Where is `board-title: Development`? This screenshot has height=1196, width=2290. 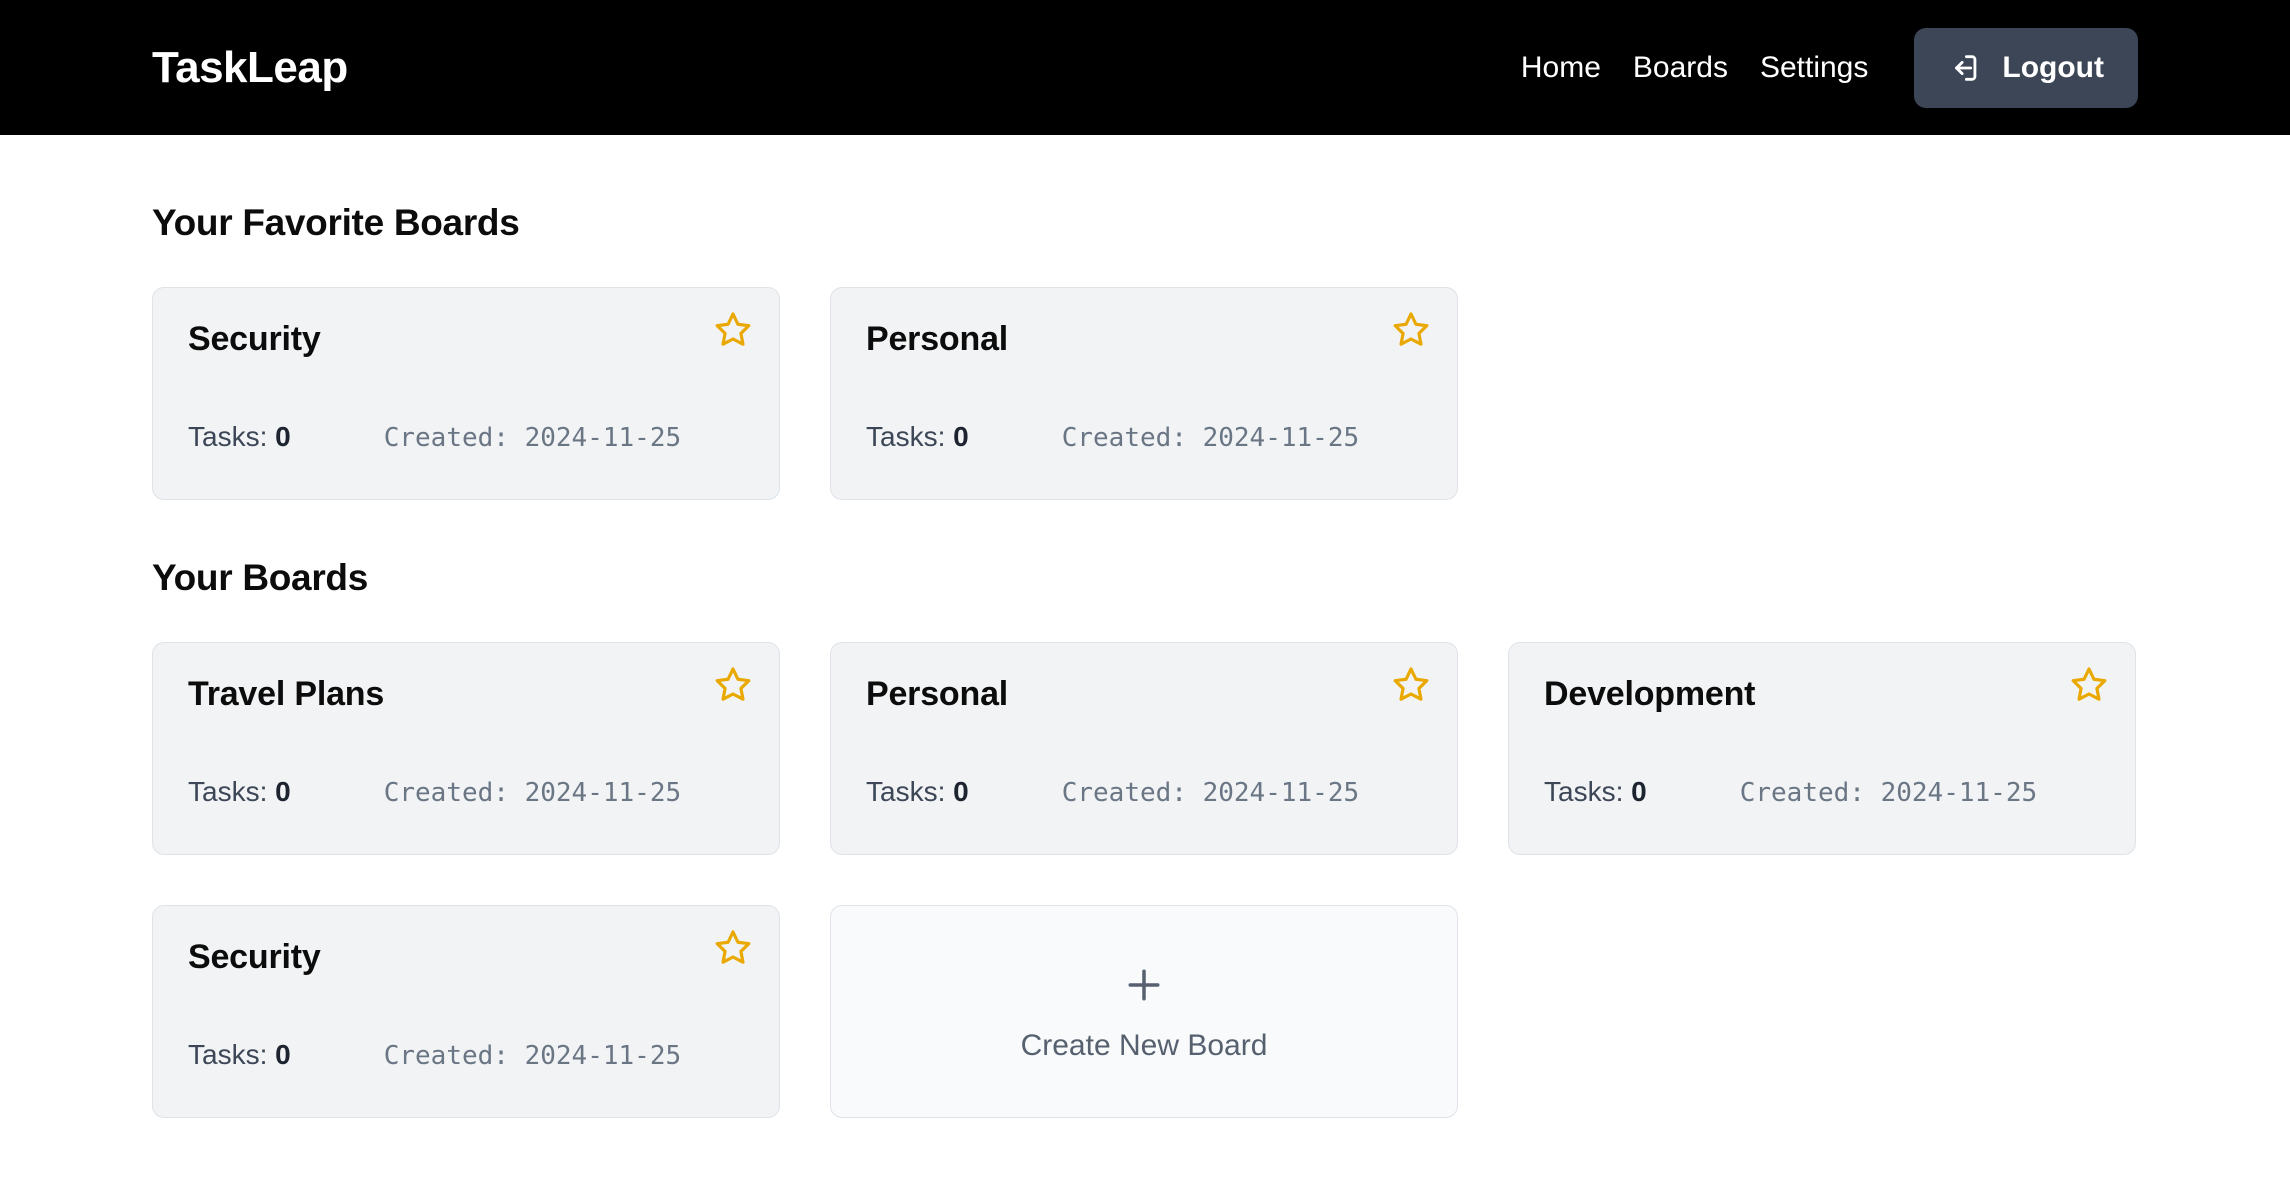
board-title: Development is located at coordinates (1650, 694).